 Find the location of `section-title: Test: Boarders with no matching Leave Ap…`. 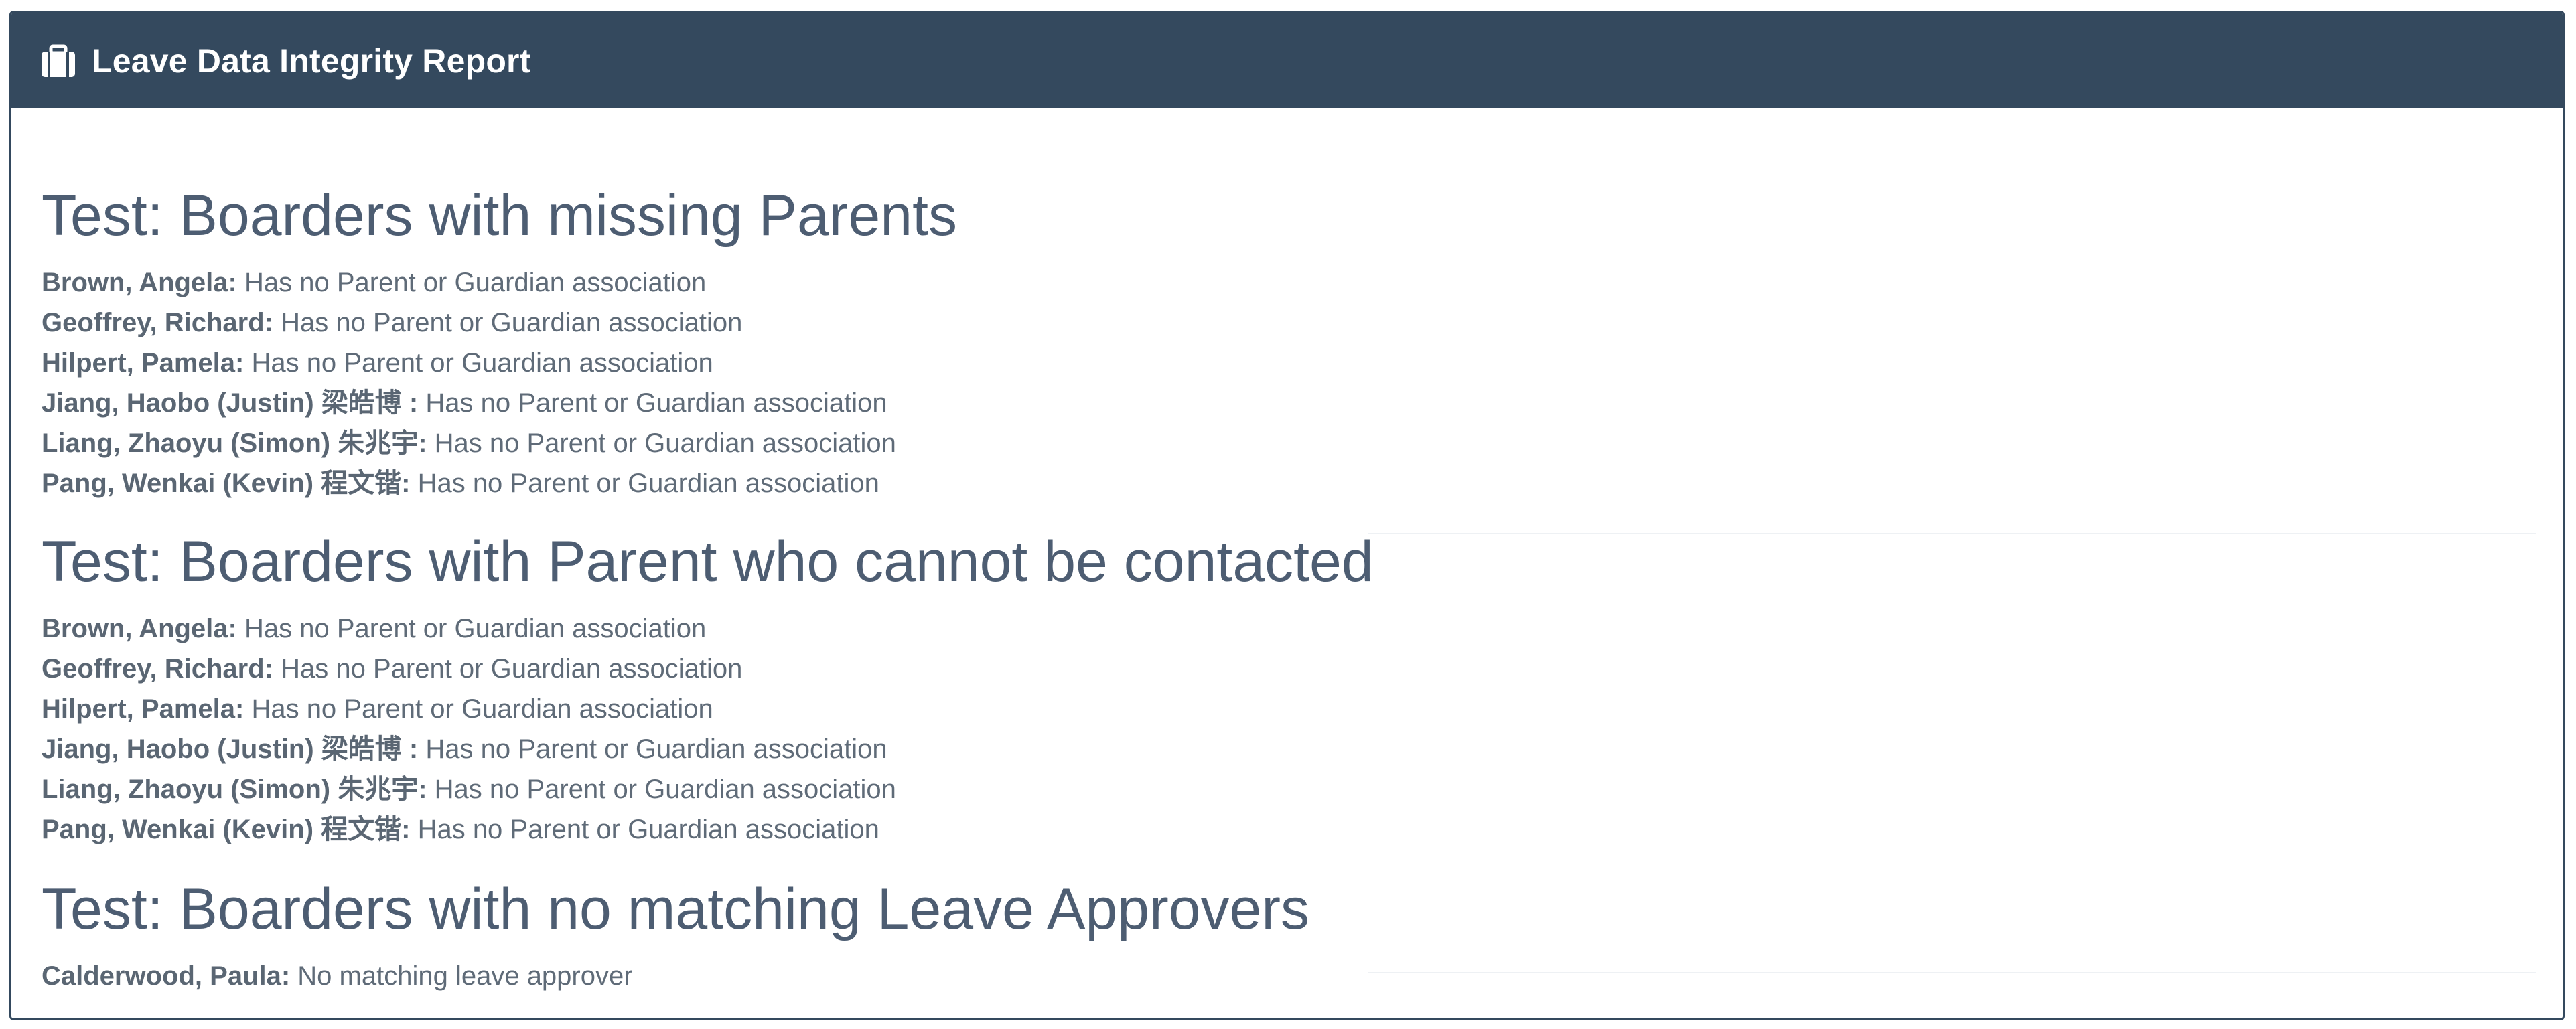

section-title: Test: Boarders with no matching Leave Ap… is located at coordinates (676, 909).